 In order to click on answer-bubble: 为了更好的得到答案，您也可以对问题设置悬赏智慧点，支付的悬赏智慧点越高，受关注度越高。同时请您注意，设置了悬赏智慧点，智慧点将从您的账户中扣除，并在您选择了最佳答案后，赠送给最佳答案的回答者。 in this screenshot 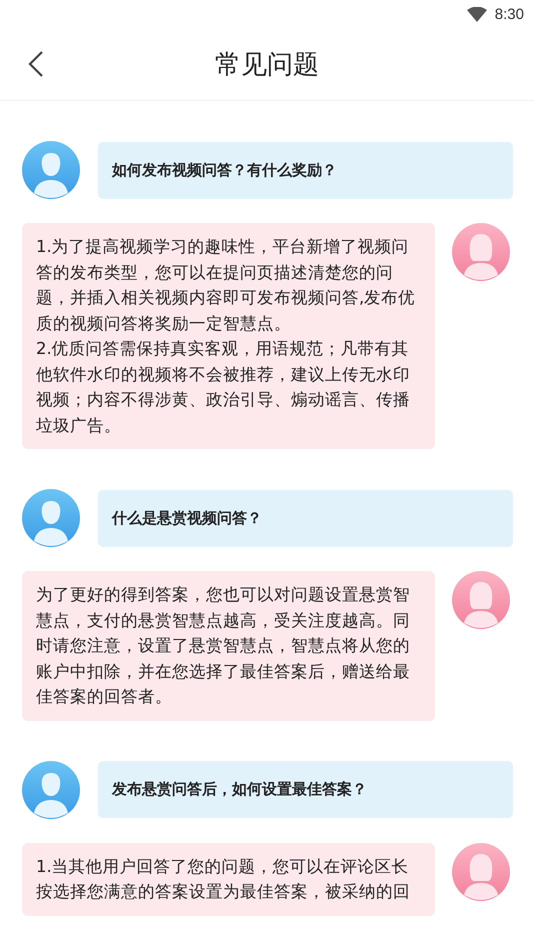, I will do `click(228, 645)`.